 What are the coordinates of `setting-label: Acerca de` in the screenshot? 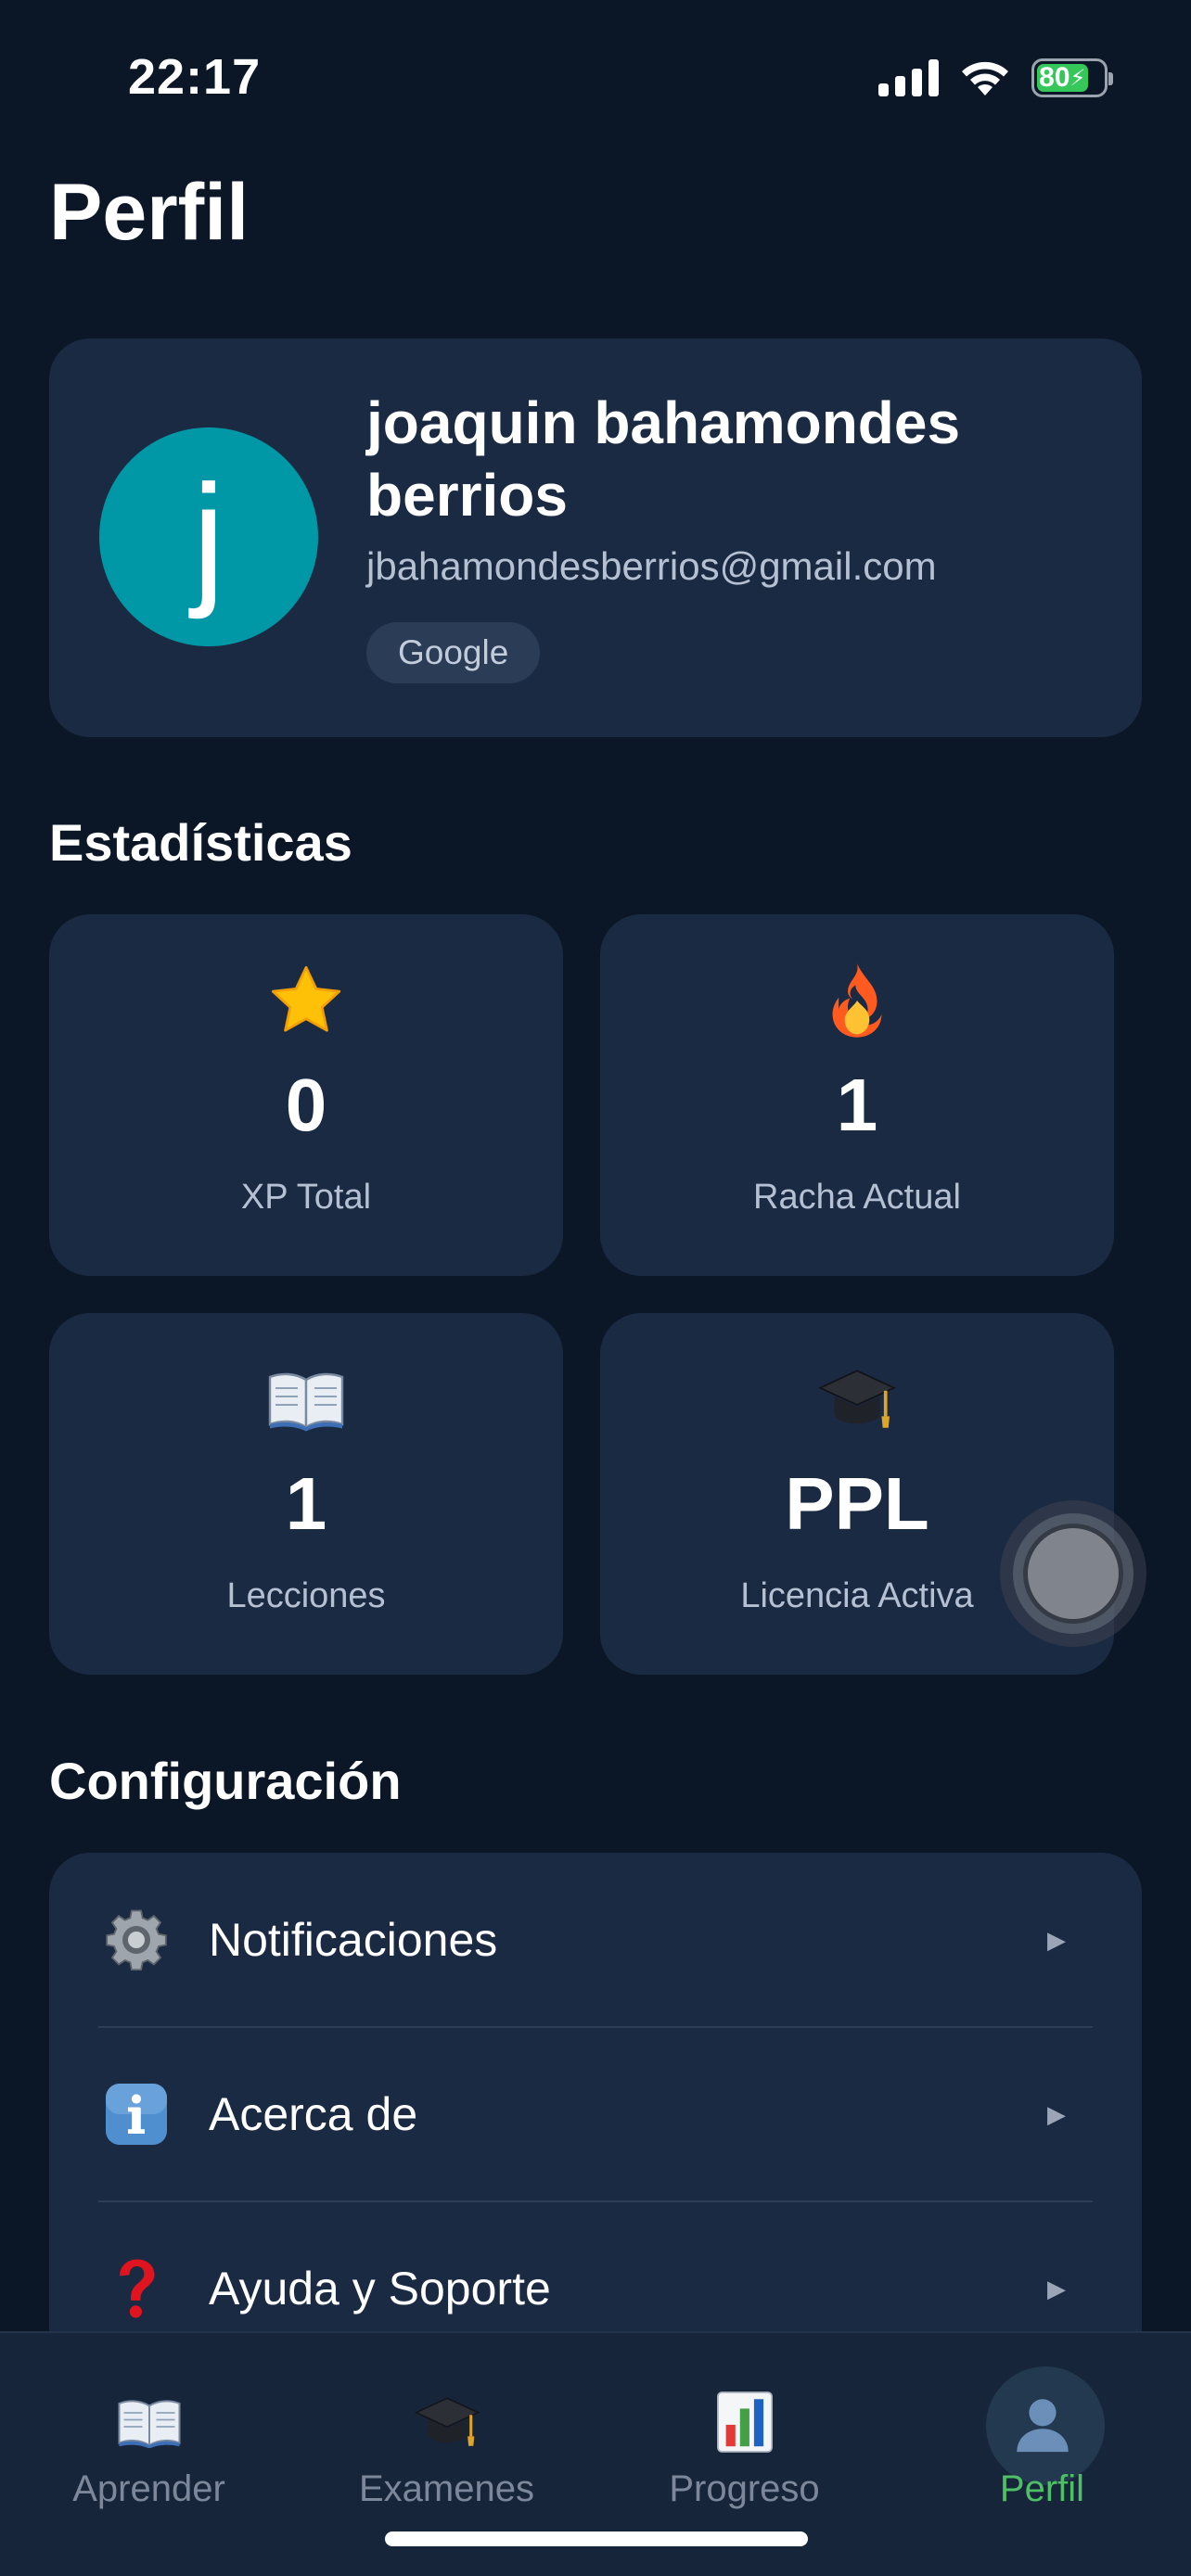 It's located at (313, 2114).